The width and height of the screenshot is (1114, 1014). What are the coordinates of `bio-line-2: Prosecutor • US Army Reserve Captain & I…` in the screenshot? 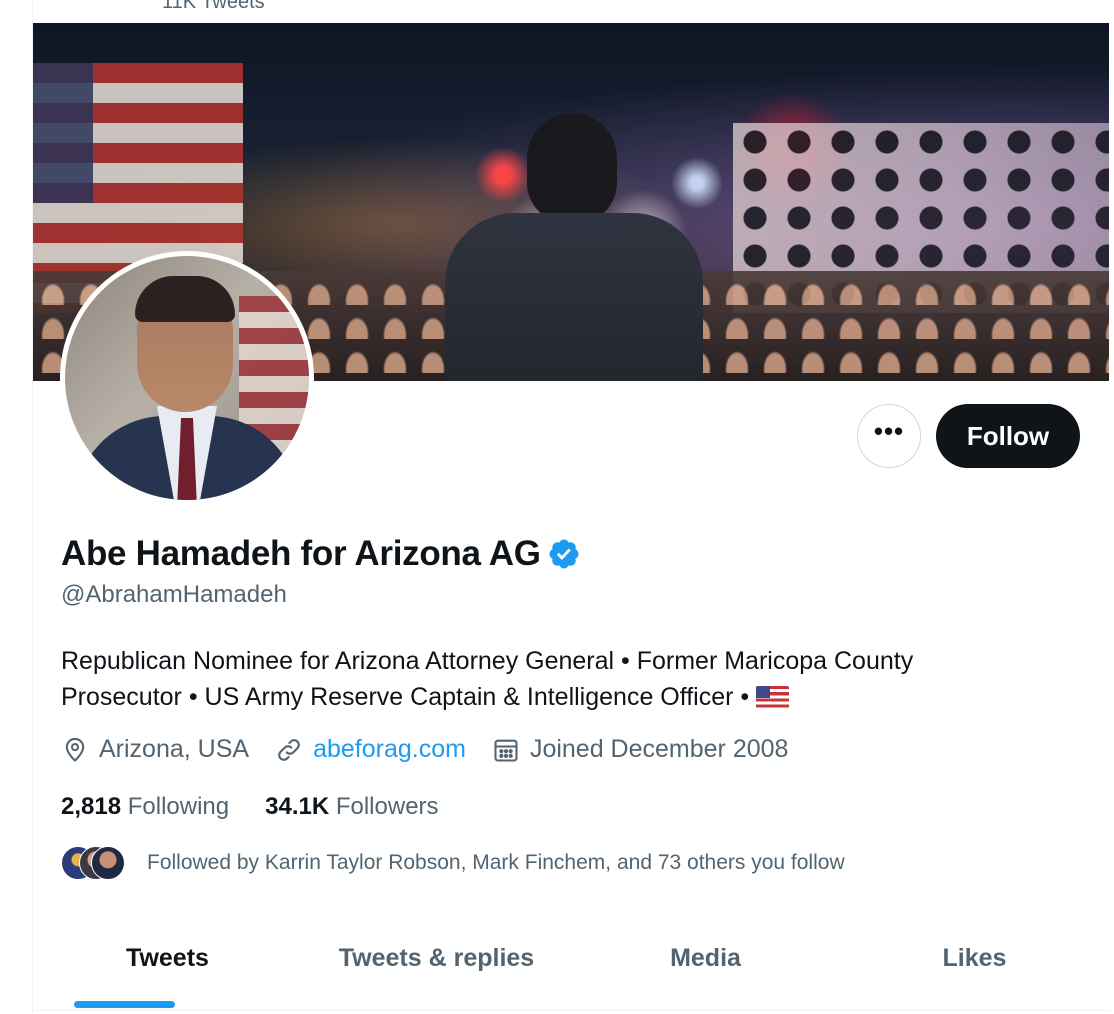 It's located at (561, 697).